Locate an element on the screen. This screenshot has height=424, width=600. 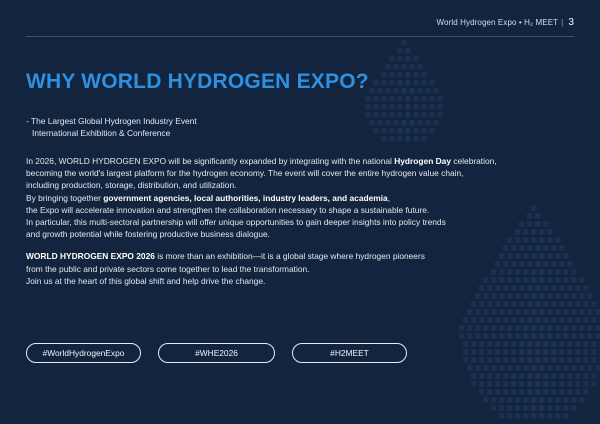
header-text: World Hydrogen Expo • H₂ MEET is located at coordinates (497, 22).